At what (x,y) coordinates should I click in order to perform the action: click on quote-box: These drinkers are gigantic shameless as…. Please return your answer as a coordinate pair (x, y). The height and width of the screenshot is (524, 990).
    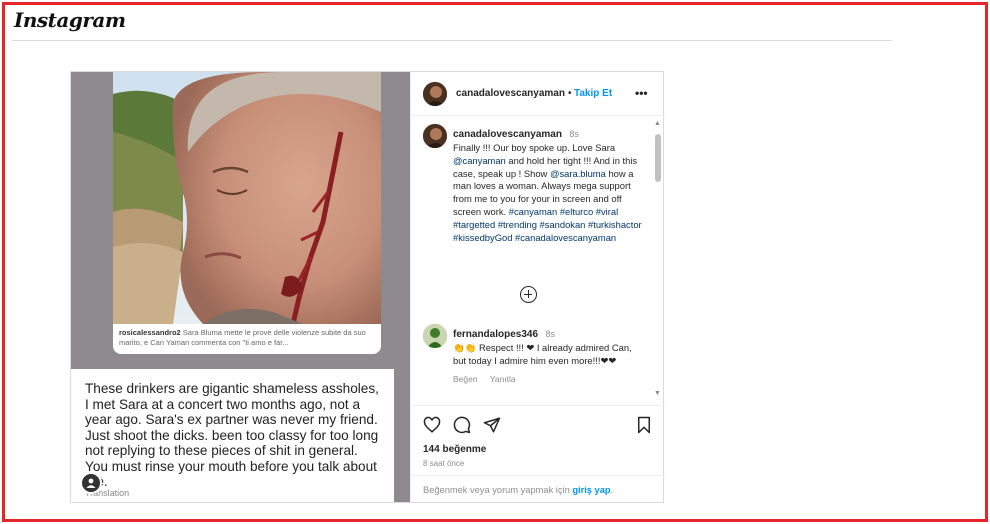
    Looking at the image, I should click on (232, 435).